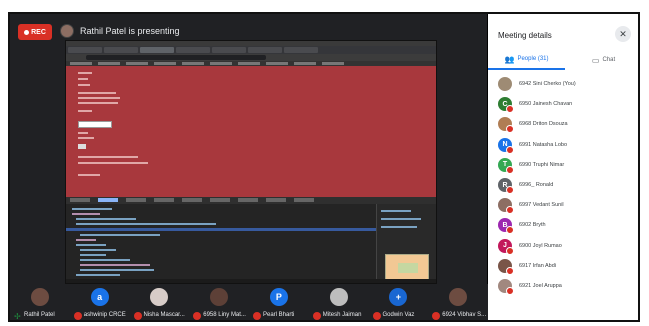 This screenshot has width=649, height=326. What do you see at coordinates (27, 32) in the screenshot?
I see `record-dot-icon` at bounding box center [27, 32].